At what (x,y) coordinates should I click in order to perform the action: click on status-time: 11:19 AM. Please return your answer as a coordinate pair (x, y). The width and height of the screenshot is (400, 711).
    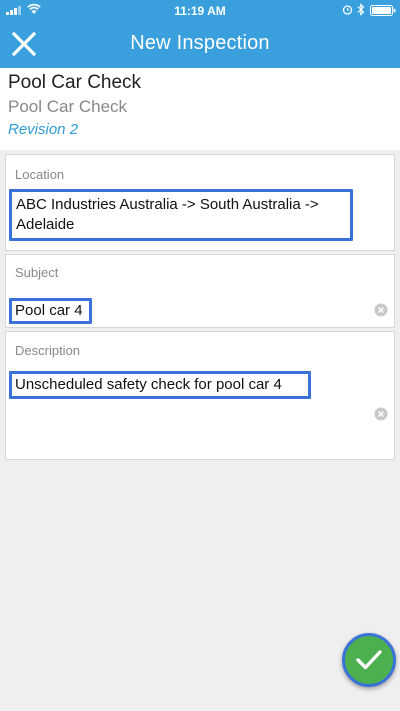
    Looking at the image, I should click on (200, 11).